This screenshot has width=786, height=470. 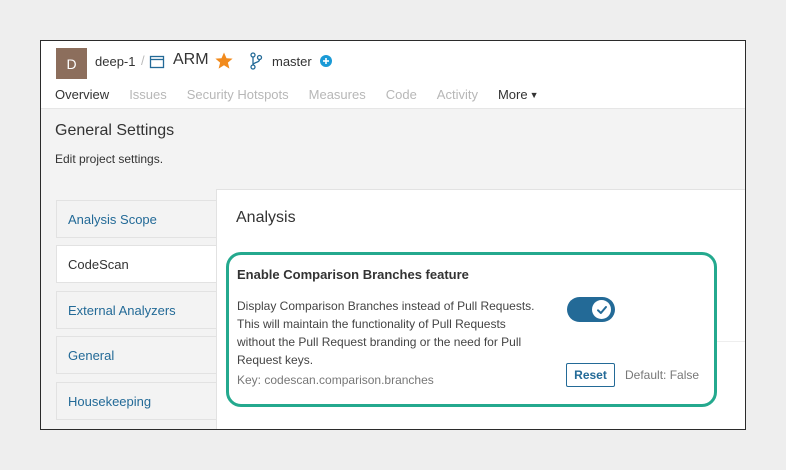 What do you see at coordinates (534, 95) in the screenshot?
I see `caret-down-icon: ▼` at bounding box center [534, 95].